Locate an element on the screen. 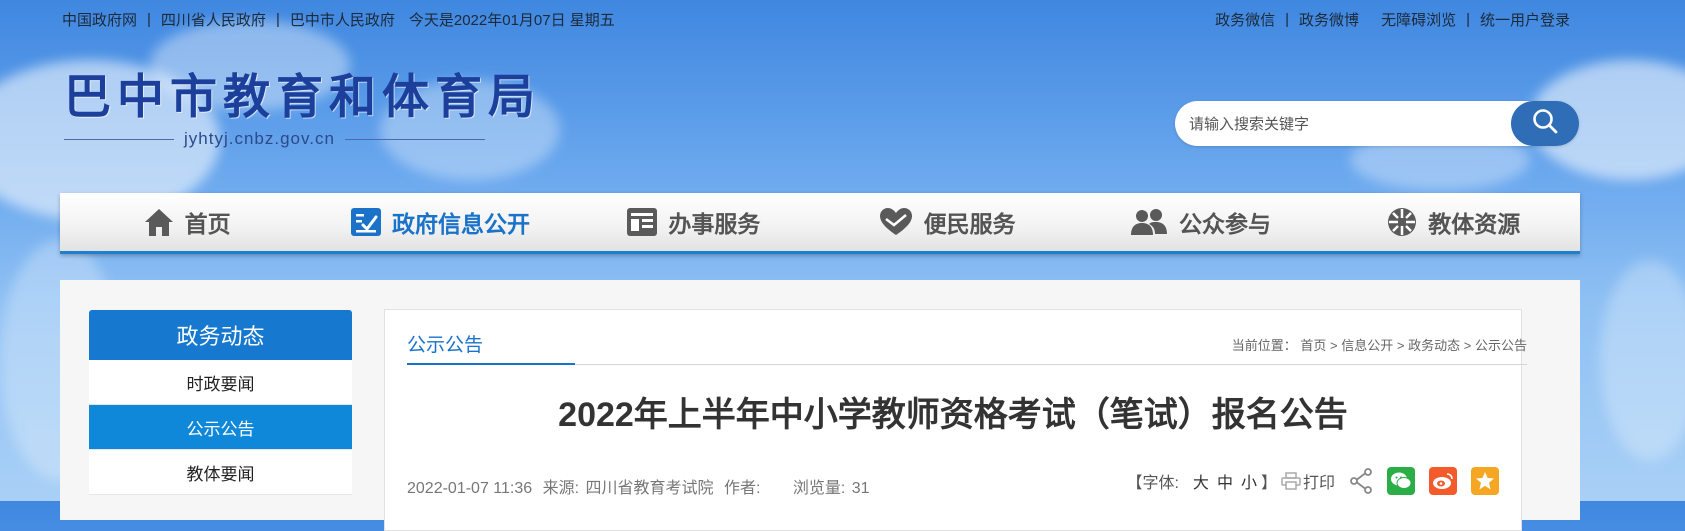 The height and width of the screenshot is (531, 1685). date-text: 今天是2022年01月07日 星期五 is located at coordinates (511, 20).